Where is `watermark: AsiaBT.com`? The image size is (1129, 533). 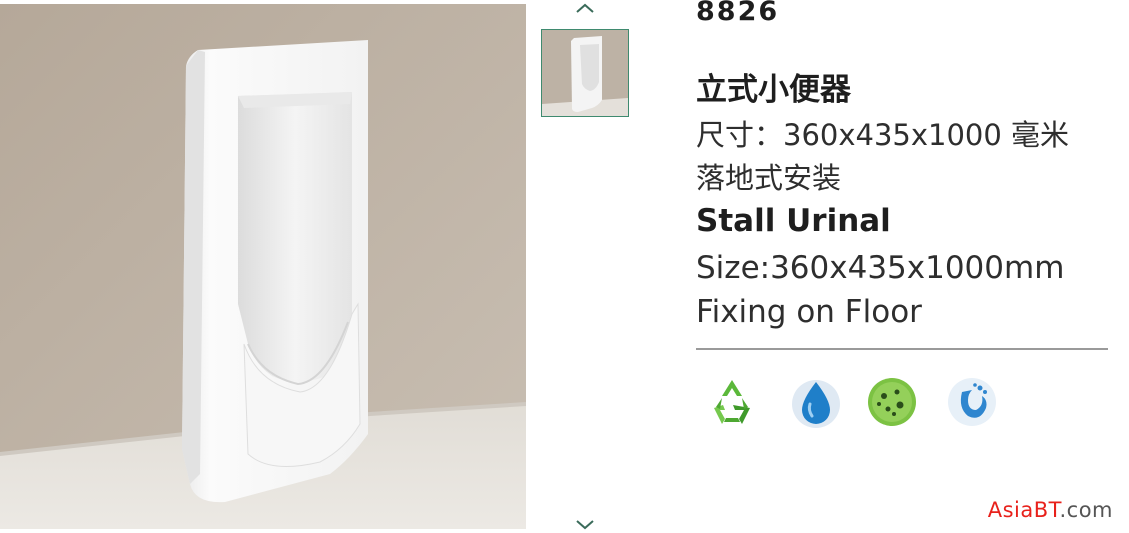 watermark: AsiaBT.com is located at coordinates (1050, 510).